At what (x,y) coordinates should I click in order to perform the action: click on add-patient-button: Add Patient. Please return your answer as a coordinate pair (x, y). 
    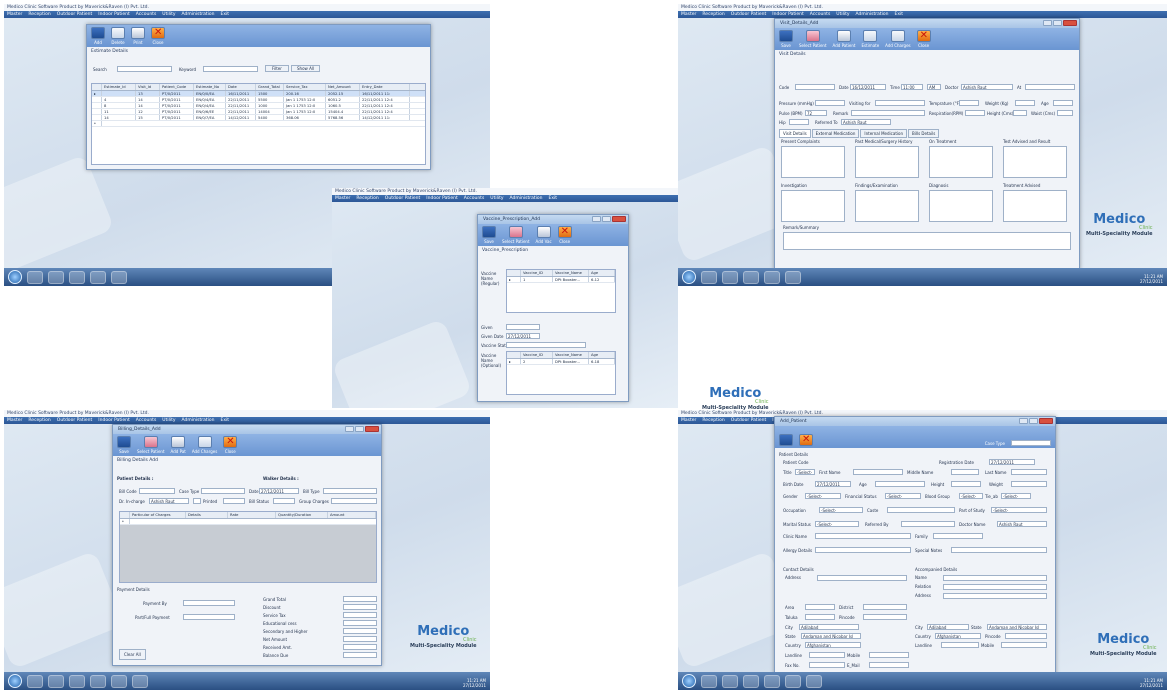
    Looking at the image, I should click on (844, 39).